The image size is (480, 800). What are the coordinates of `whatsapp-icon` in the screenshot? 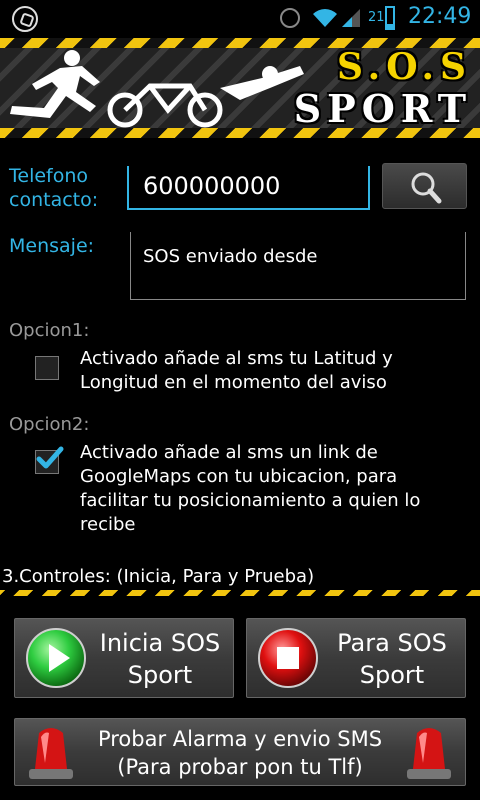 It's located at (25, 19).